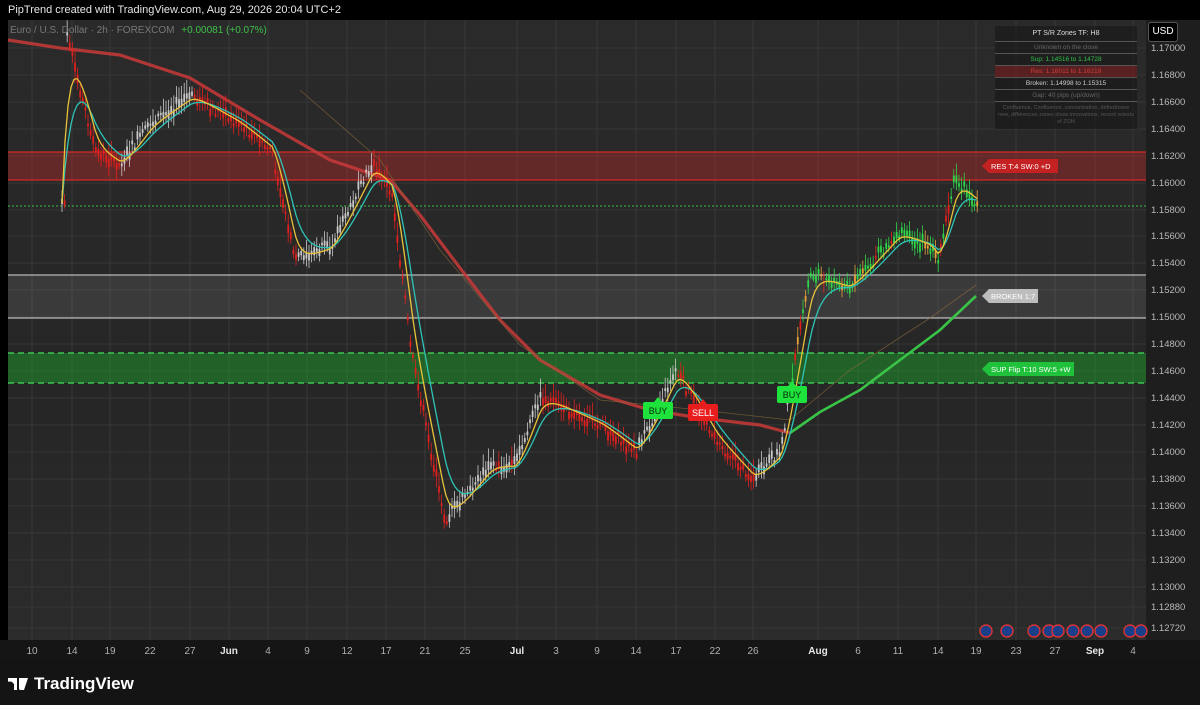 Image resolution: width=1200 pixels, height=705 pixels. I want to click on time-label: 4, so click(268, 651).